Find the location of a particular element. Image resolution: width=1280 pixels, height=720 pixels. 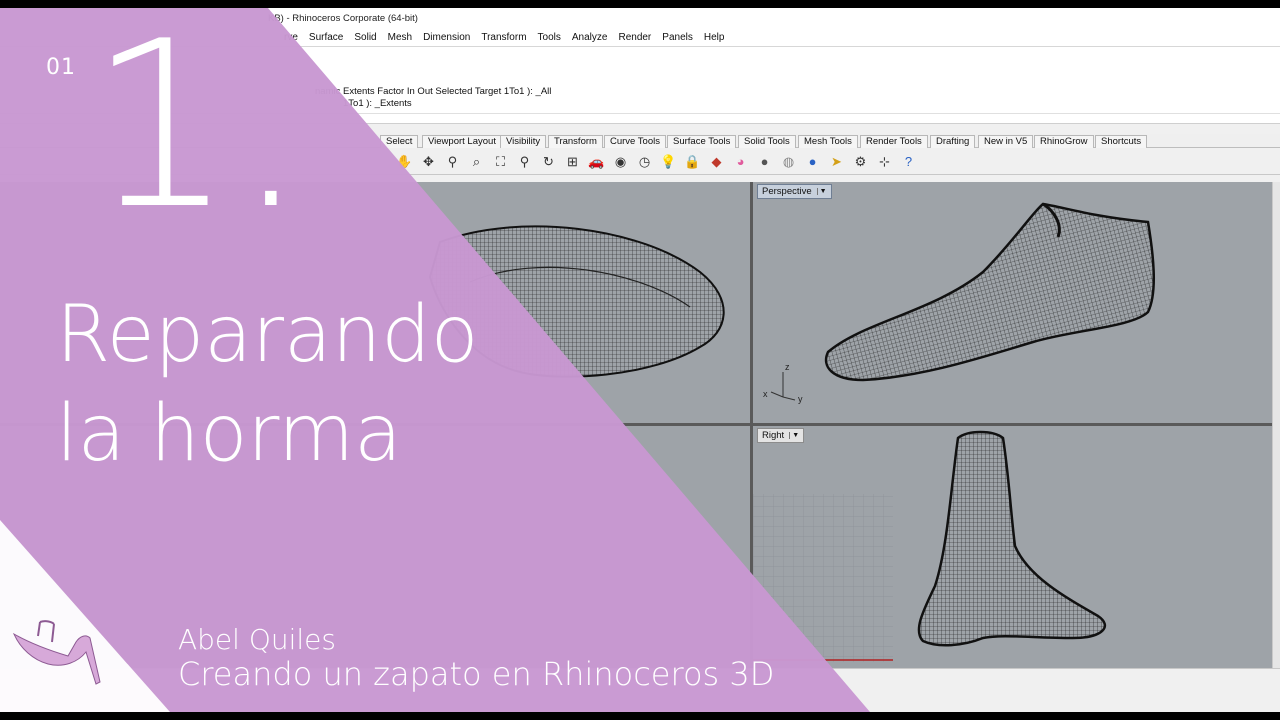

vertical-scrollbar is located at coordinates (1276, 425).